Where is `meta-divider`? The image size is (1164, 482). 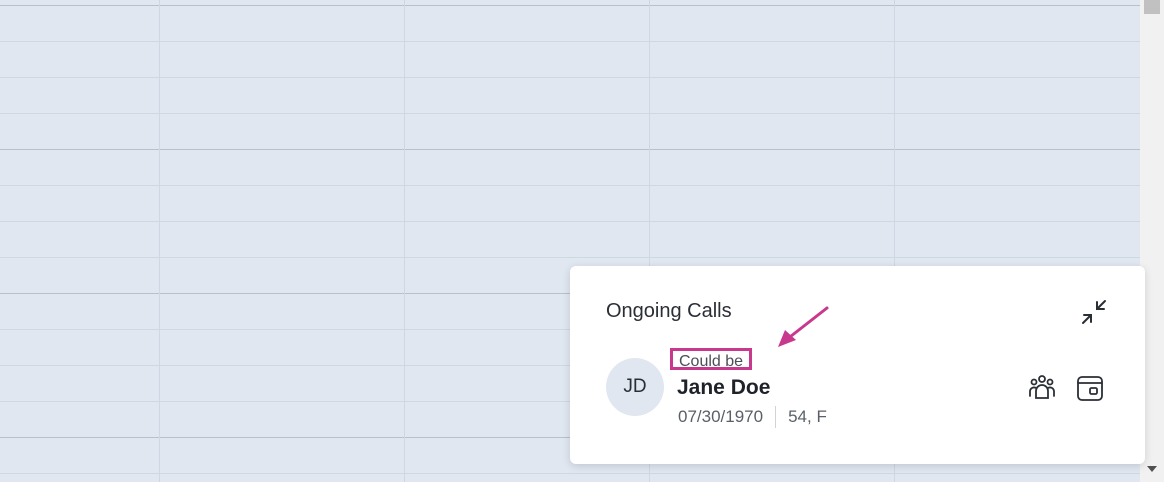
meta-divider is located at coordinates (776, 417).